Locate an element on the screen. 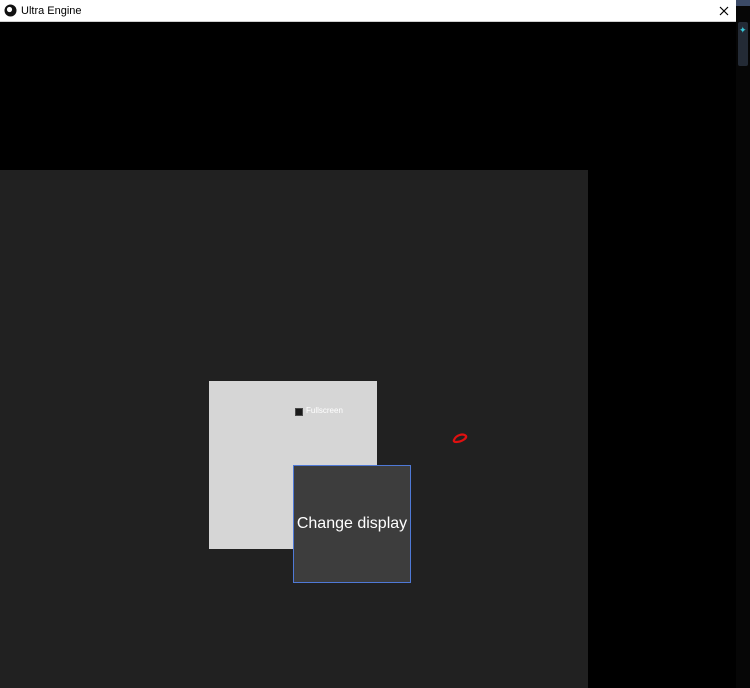 The height and width of the screenshot is (688, 750). red-cursor-mark is located at coordinates (460, 438).